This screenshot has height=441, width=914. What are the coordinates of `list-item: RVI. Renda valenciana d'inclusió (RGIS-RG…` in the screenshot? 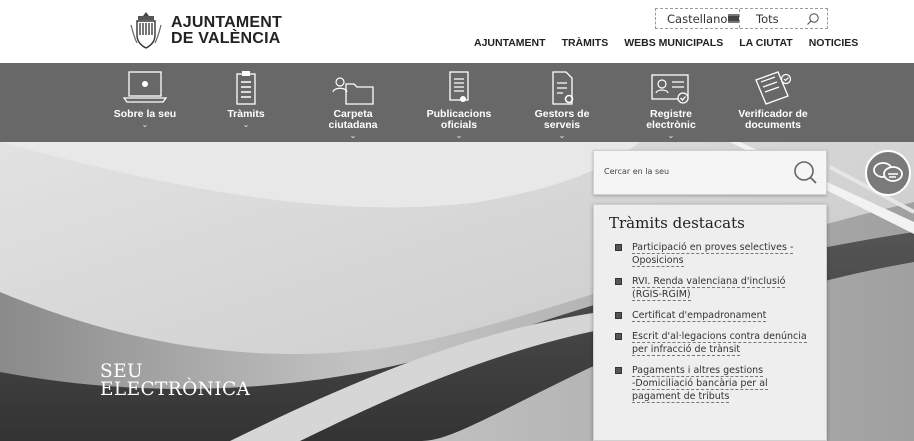 It's located at (717, 288).